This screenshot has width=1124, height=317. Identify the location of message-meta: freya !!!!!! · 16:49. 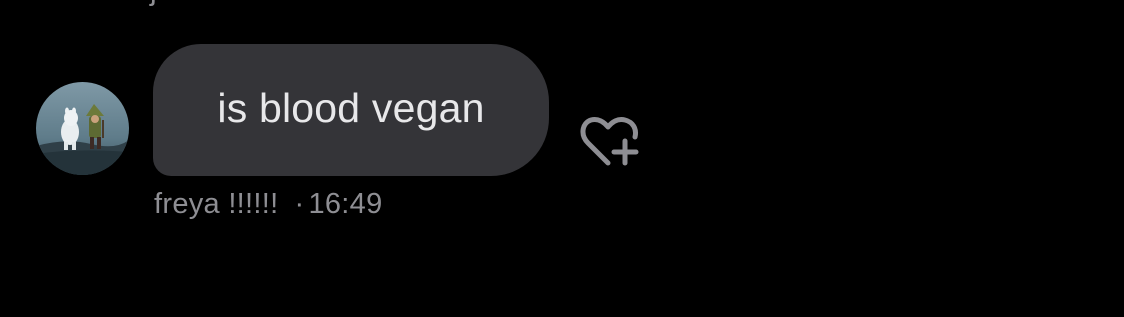
(268, 204).